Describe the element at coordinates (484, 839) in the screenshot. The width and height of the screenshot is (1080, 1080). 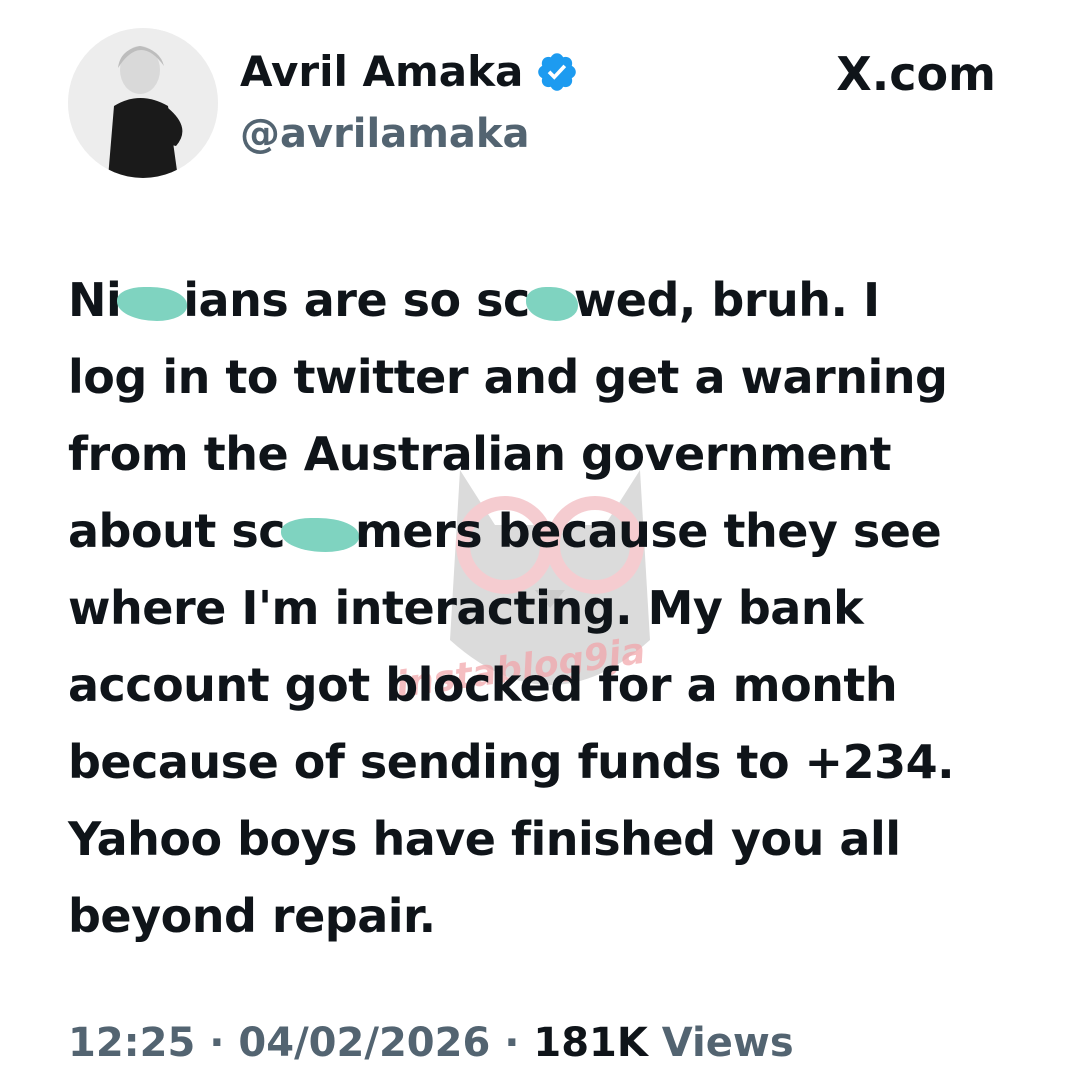
I see `post-line: Yahoo boys have finished you all` at that location.